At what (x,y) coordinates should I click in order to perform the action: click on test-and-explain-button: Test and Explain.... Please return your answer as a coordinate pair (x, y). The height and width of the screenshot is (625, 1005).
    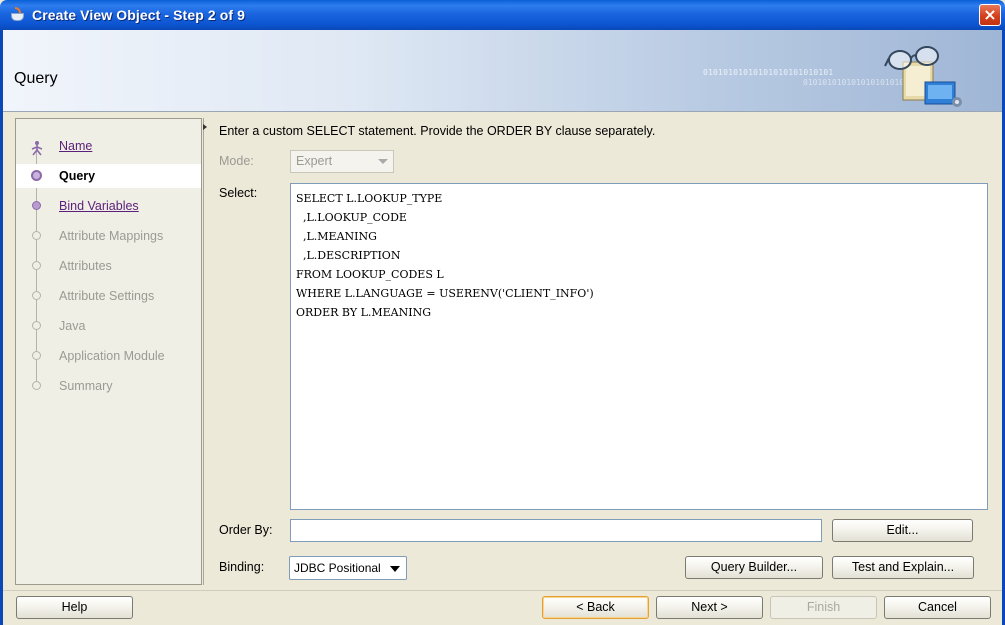
    Looking at the image, I should click on (903, 567).